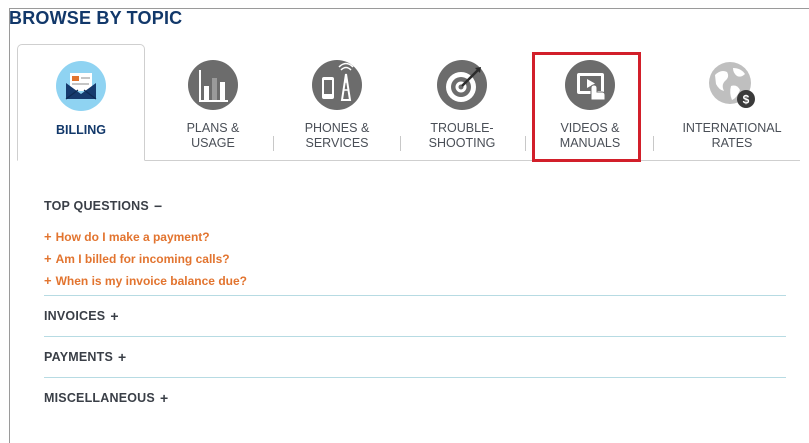 The image size is (809, 443). I want to click on section-title: MISCELLANEOUS, so click(99, 398).